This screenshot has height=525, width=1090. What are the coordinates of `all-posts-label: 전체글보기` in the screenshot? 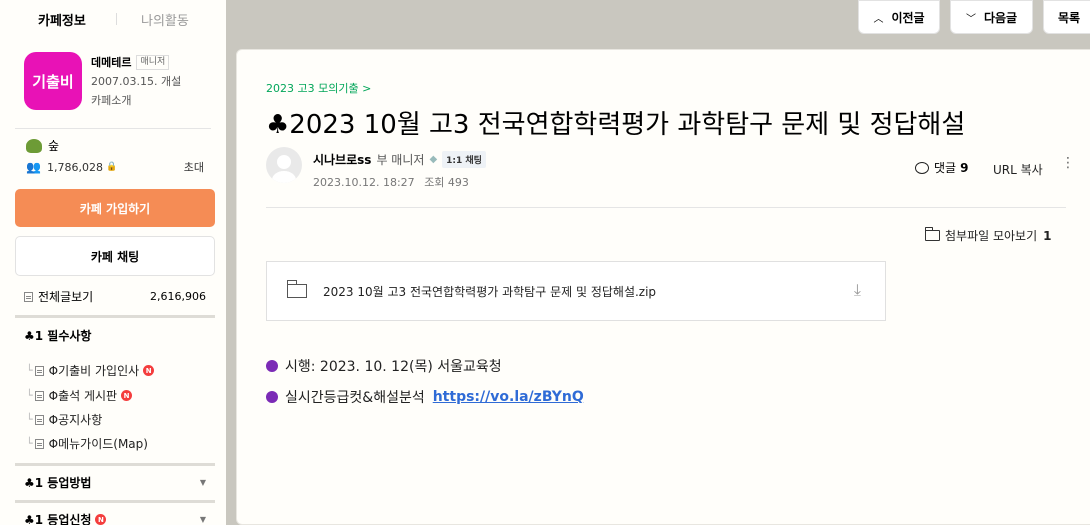 It's located at (66, 297).